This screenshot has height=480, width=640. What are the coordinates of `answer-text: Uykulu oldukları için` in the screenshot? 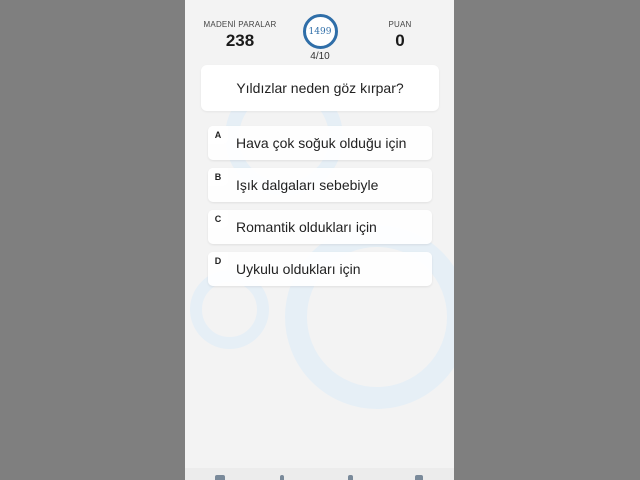 It's located at (298, 269).